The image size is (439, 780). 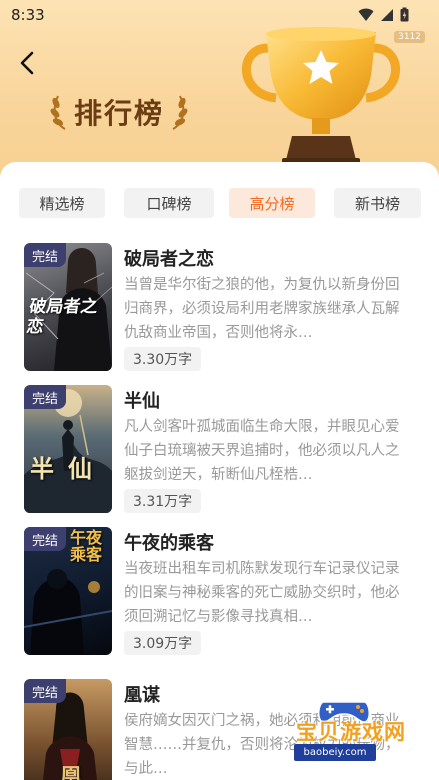 I want to click on word-count: 3.31万字, so click(x=163, y=501).